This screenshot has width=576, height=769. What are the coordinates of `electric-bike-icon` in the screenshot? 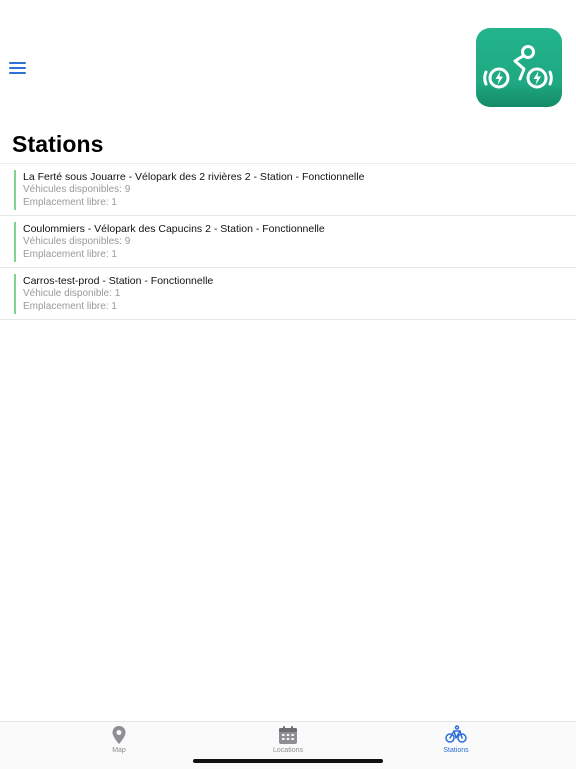 It's located at (518, 67).